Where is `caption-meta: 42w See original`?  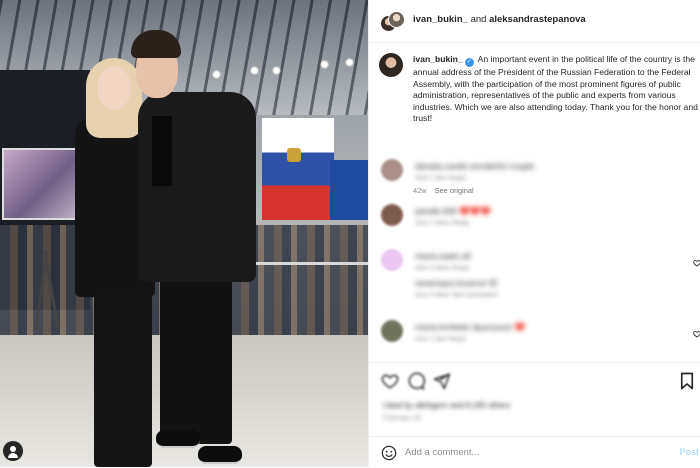
caption-meta: 42w See original is located at coordinates (443, 190).